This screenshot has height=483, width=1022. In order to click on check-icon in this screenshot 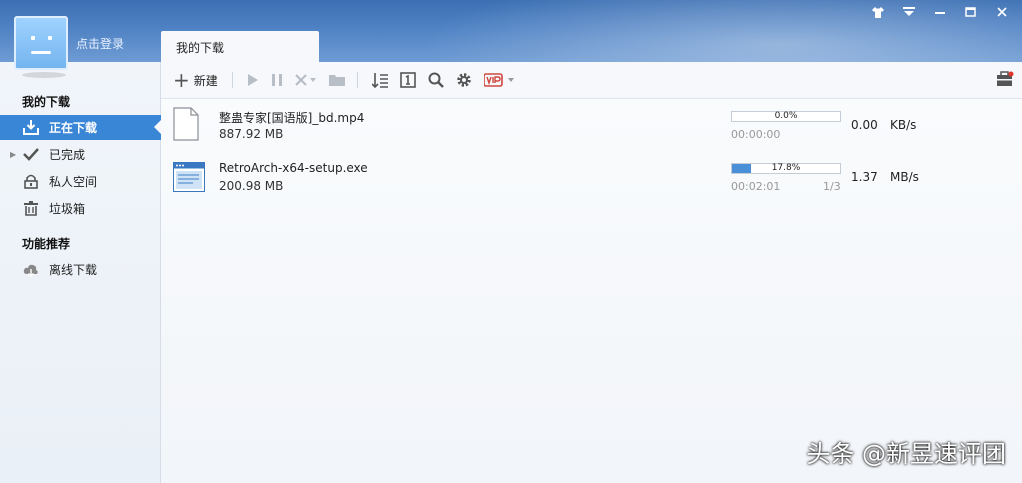, I will do `click(31, 155)`.